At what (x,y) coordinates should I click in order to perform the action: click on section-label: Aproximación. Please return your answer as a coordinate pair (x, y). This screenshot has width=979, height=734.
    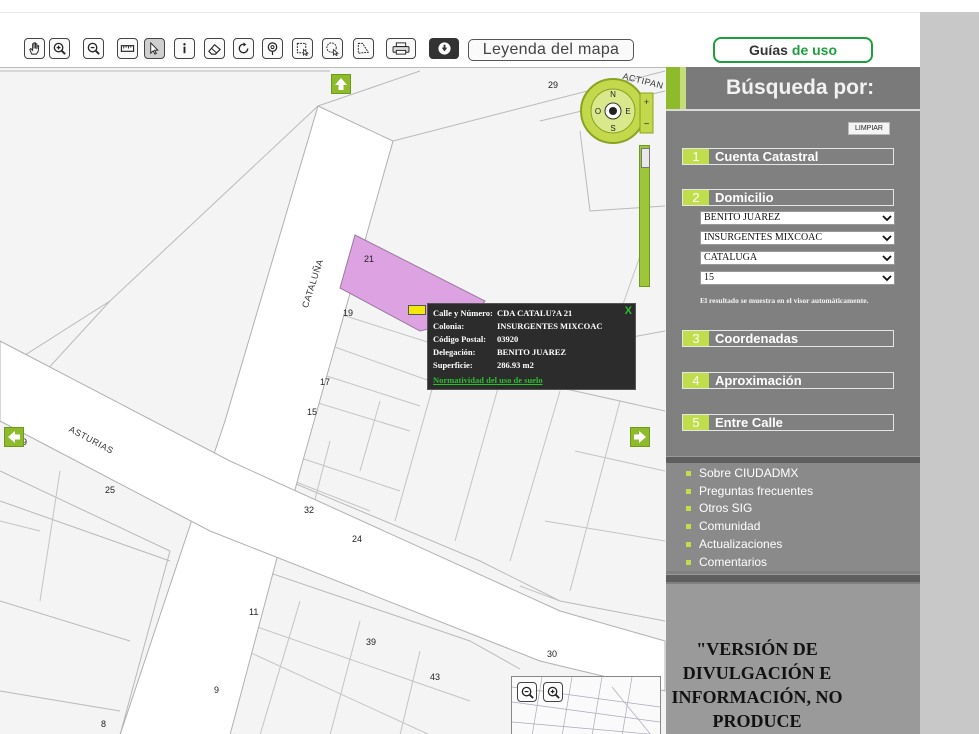
    Looking at the image, I should click on (758, 380).